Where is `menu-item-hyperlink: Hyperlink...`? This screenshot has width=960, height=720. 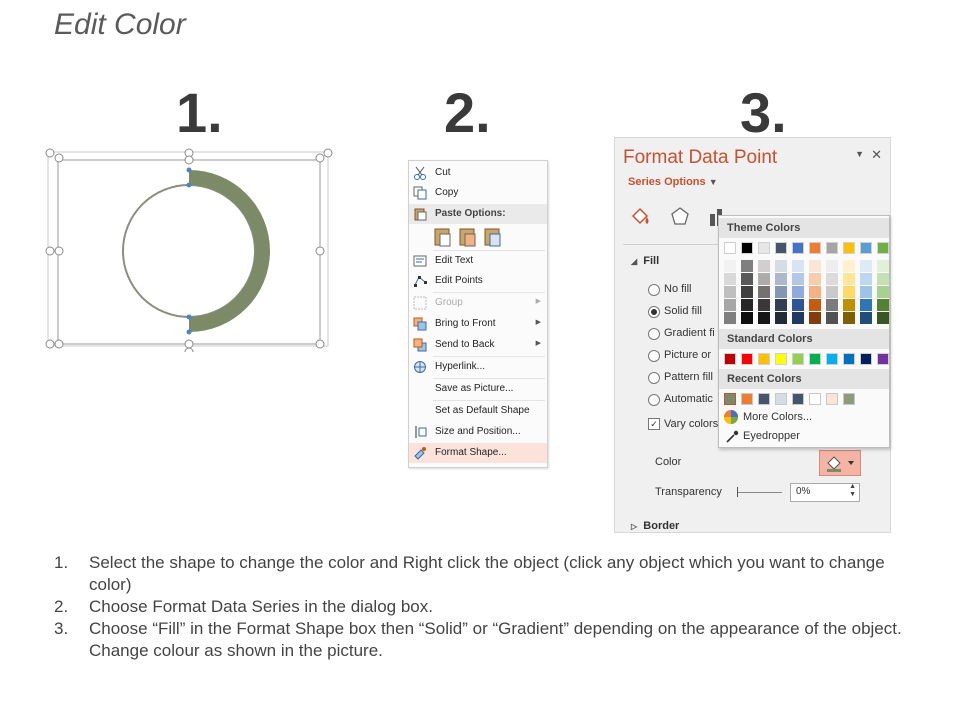
menu-item-hyperlink: Hyperlink... is located at coordinates (478, 367).